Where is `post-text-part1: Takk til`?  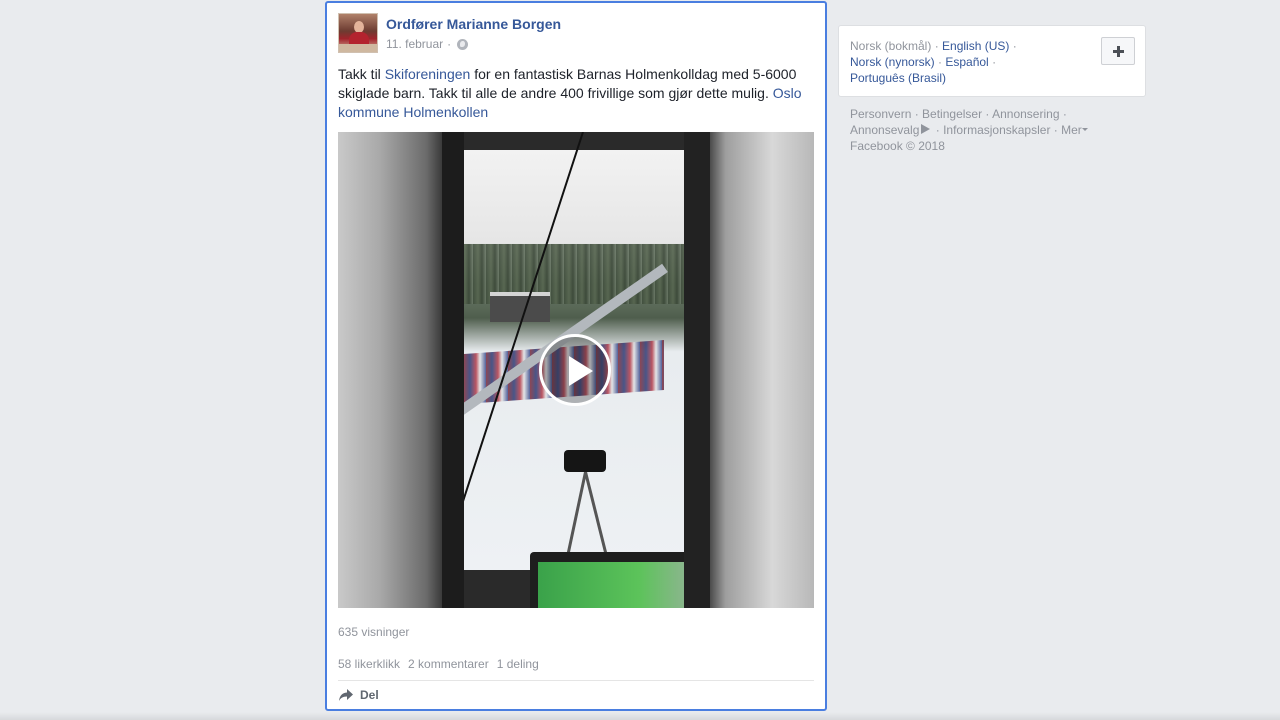 post-text-part1: Takk til is located at coordinates (361, 74).